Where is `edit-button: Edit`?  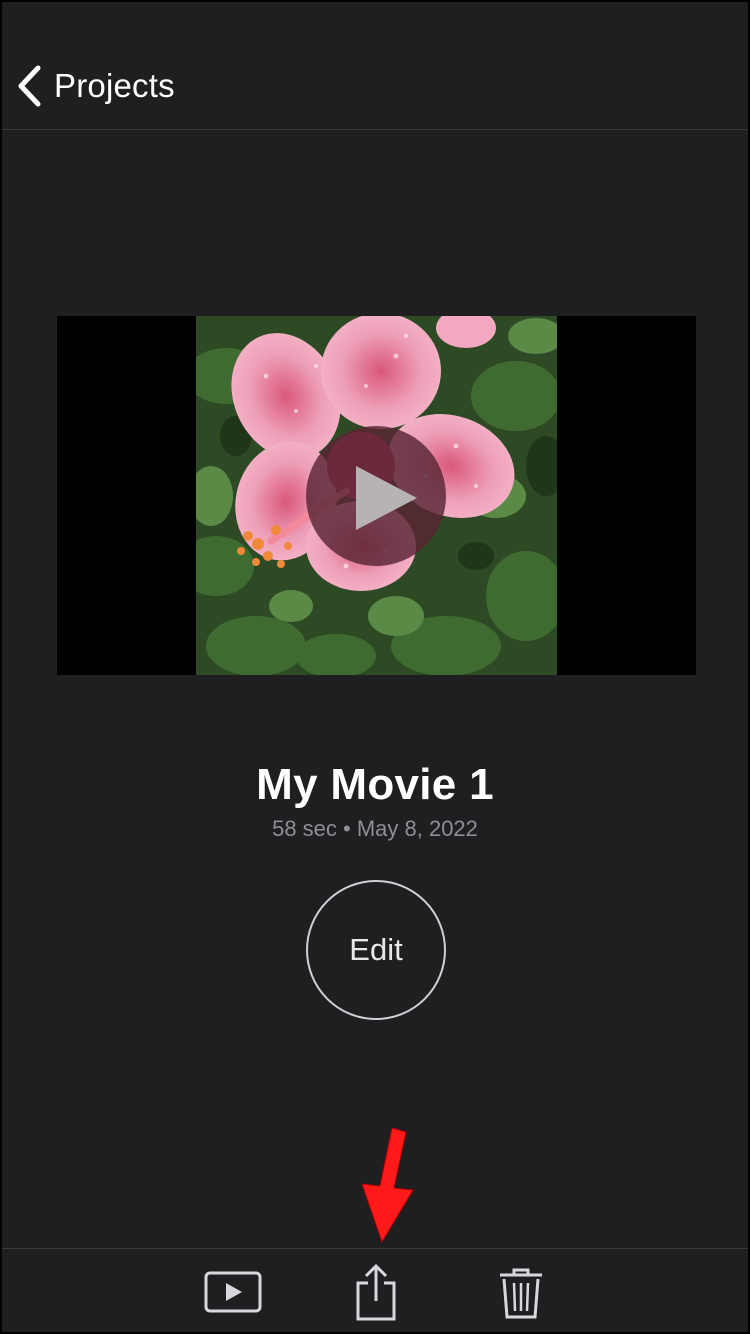
edit-button: Edit is located at coordinates (376, 950).